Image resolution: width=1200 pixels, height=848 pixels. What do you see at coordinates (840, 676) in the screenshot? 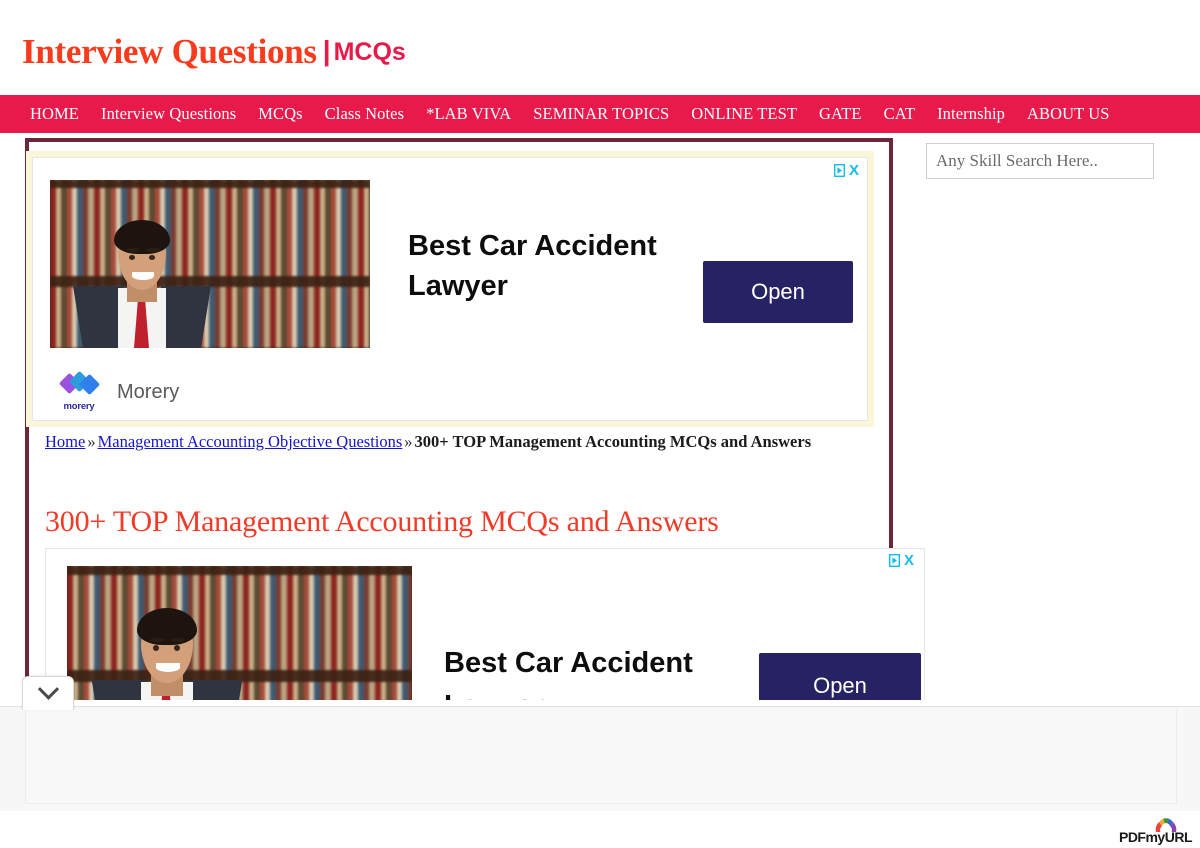
I see `ad-open-button-bottom: Open` at bounding box center [840, 676].